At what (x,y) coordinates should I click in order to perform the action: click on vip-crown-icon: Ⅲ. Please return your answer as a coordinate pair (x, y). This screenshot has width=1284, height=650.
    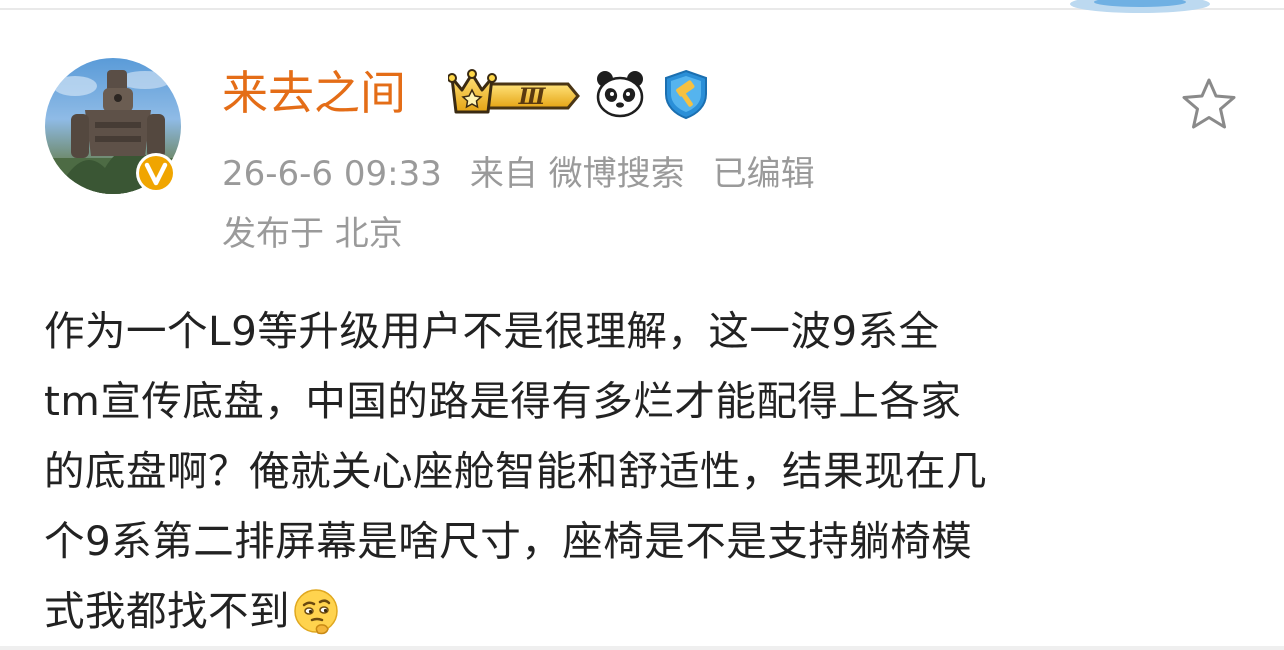
    Looking at the image, I should click on (514, 94).